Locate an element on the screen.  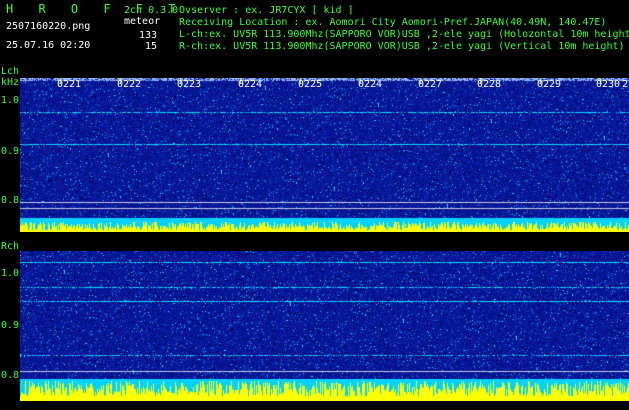
observer-line: Ovserver : ex. JR7CYX [ kid ] is located at coordinates (266, 10).